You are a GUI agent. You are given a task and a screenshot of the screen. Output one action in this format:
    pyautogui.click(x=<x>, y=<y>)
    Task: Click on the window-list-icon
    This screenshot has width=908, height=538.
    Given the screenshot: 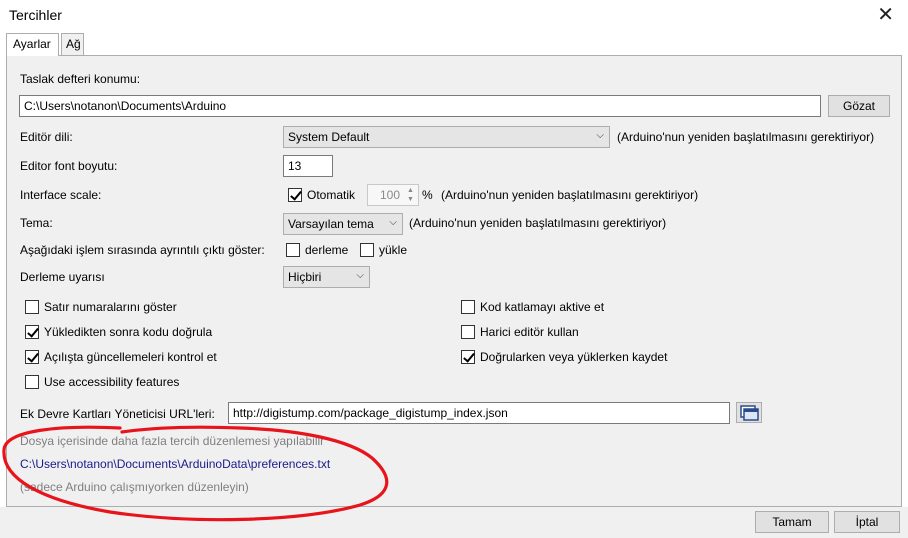 What is the action you would take?
    pyautogui.click(x=749, y=413)
    